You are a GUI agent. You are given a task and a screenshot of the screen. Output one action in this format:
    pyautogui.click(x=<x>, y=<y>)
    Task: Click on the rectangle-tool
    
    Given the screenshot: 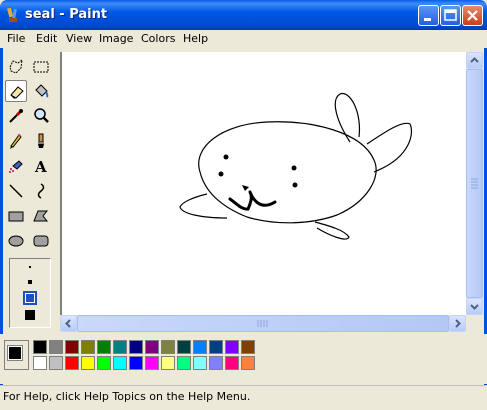 What is the action you would take?
    pyautogui.click(x=16, y=216)
    